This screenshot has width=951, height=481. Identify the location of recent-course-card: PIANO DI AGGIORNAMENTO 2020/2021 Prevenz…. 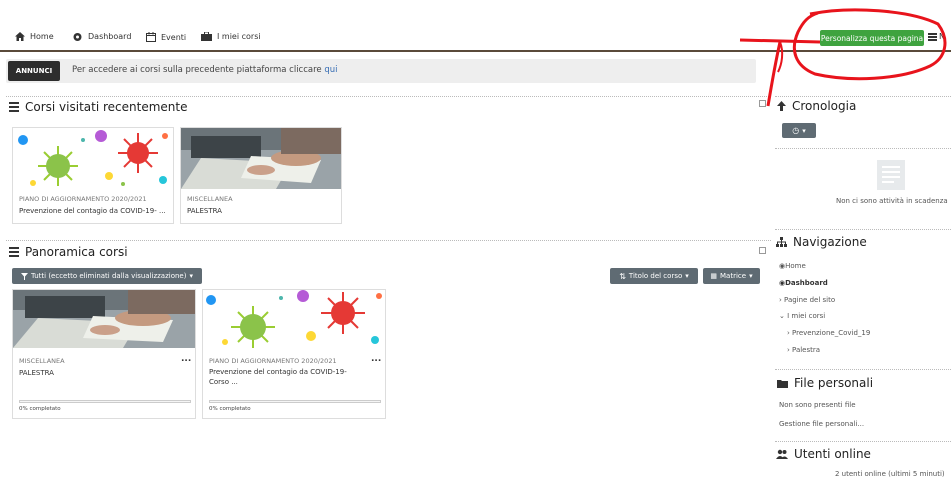
(93, 175).